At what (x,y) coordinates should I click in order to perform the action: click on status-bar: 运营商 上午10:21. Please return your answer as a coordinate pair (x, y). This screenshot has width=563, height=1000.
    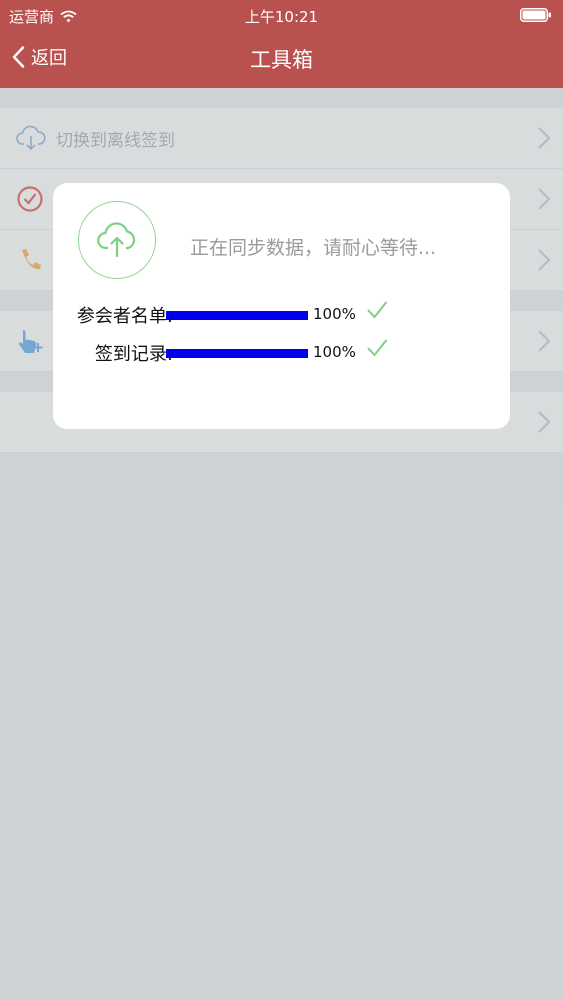
    Looking at the image, I should click on (281, 15).